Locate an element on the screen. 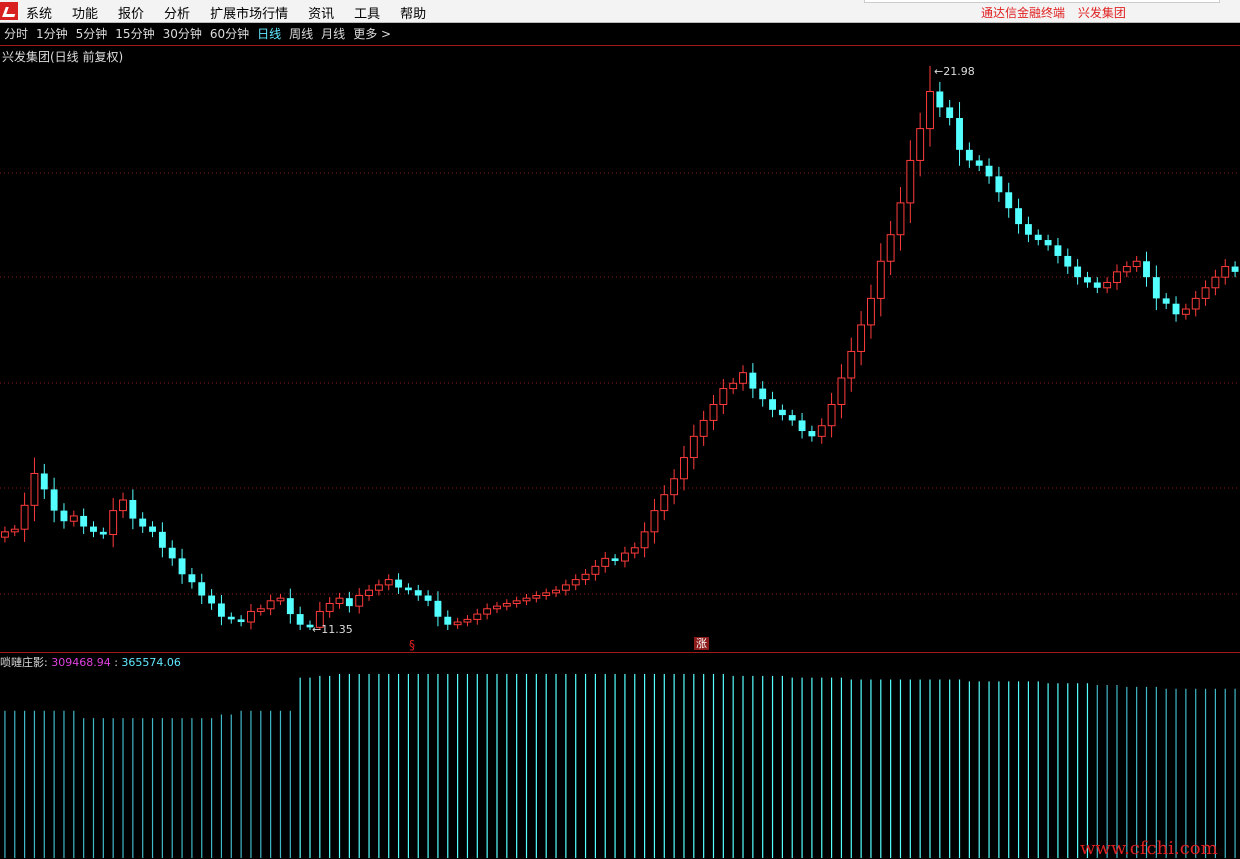 The image size is (1240, 859). menu-item-system: 系统 is located at coordinates (39, 12).